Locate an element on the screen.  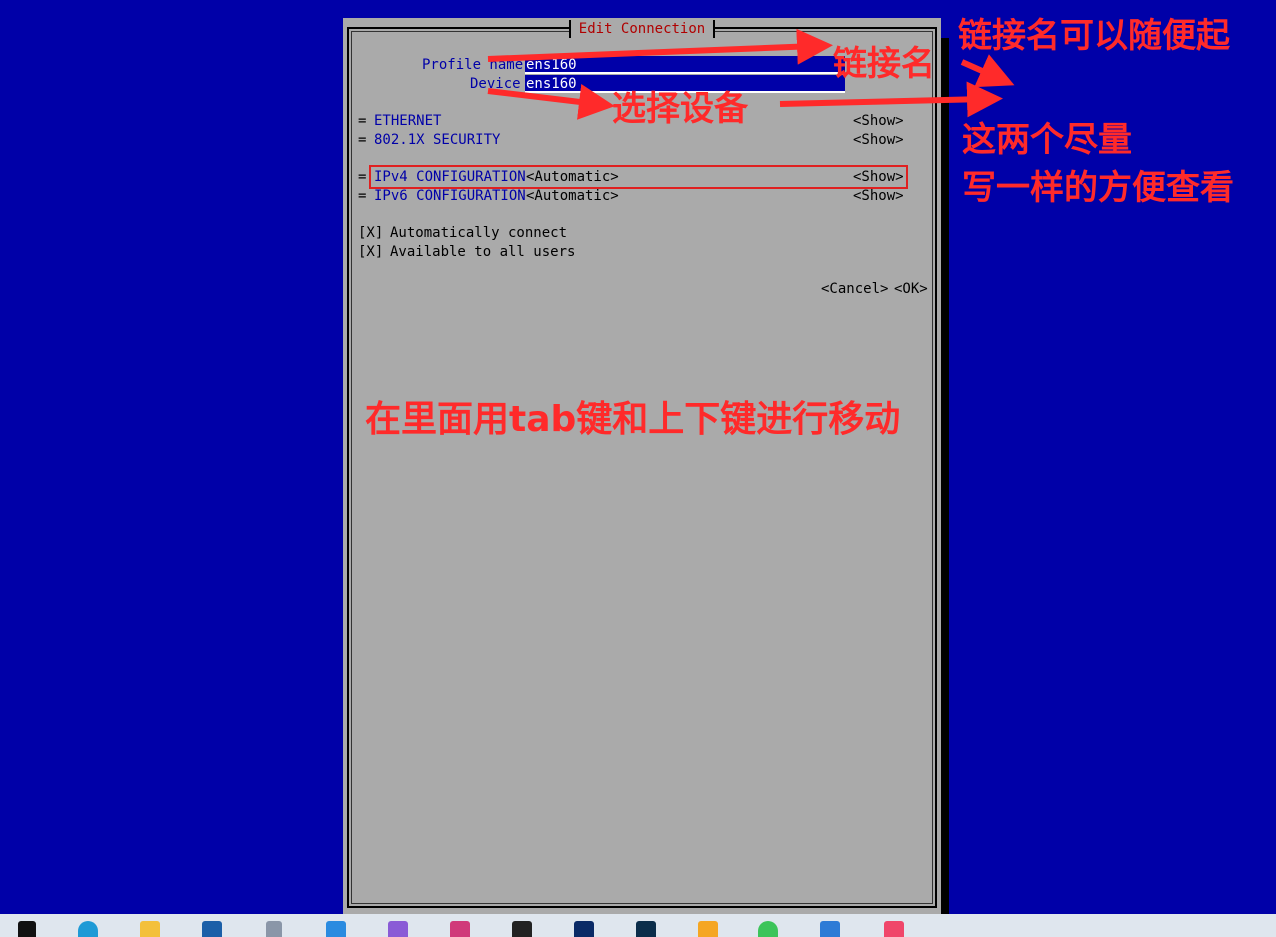
arrow-select-device-to-note is located at coordinates (891, 99).